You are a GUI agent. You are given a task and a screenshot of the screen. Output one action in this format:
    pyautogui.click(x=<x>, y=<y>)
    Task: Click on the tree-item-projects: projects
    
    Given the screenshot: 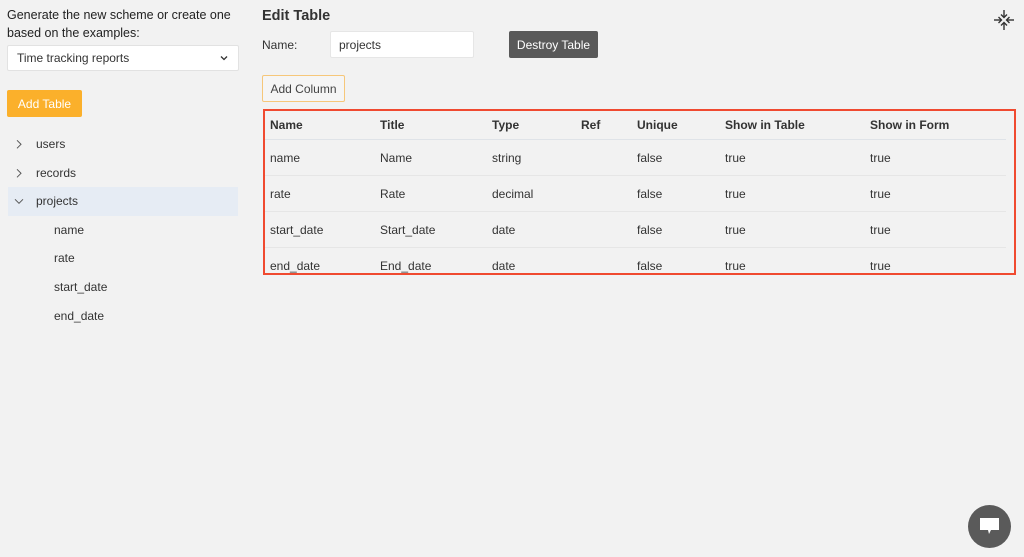 What is the action you would take?
    pyautogui.click(x=123, y=201)
    